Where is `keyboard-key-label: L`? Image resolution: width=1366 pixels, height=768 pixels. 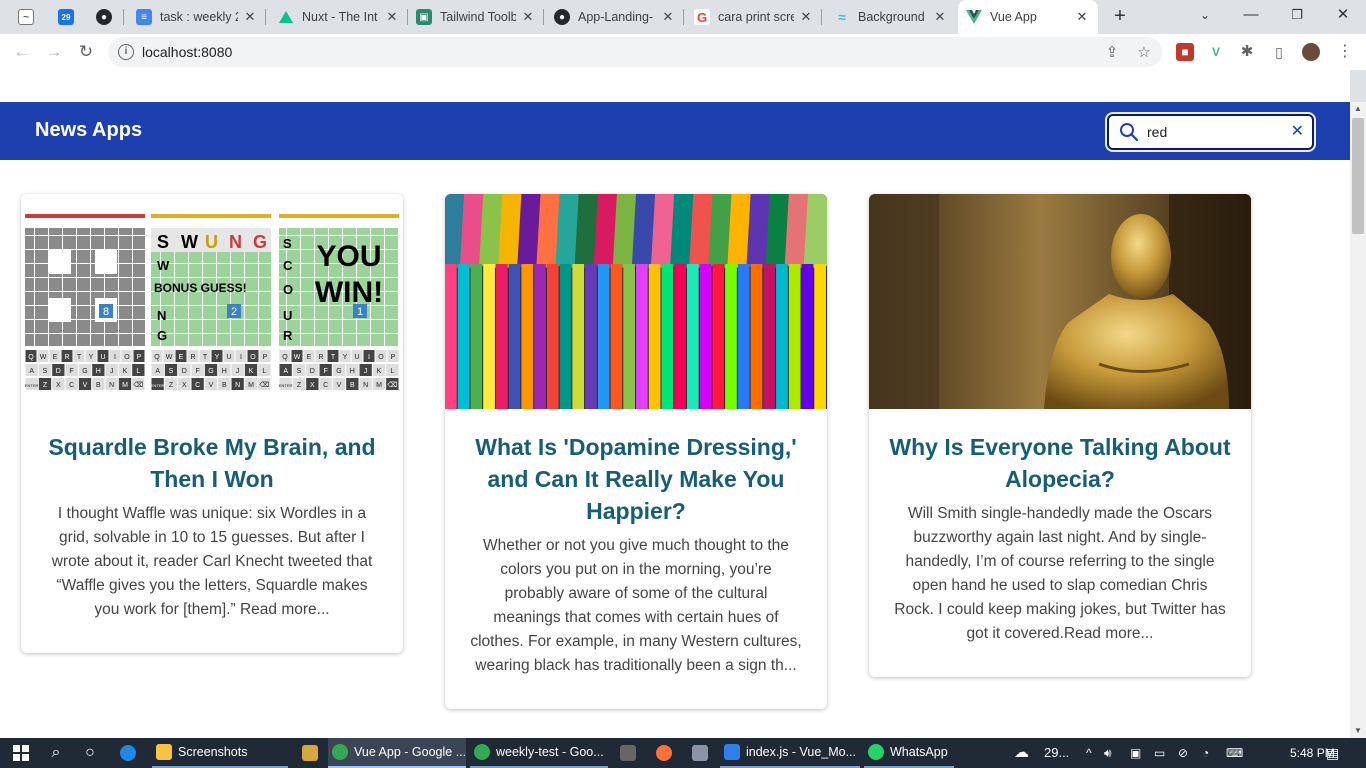
keyboard-key-label: L is located at coordinates (138, 371).